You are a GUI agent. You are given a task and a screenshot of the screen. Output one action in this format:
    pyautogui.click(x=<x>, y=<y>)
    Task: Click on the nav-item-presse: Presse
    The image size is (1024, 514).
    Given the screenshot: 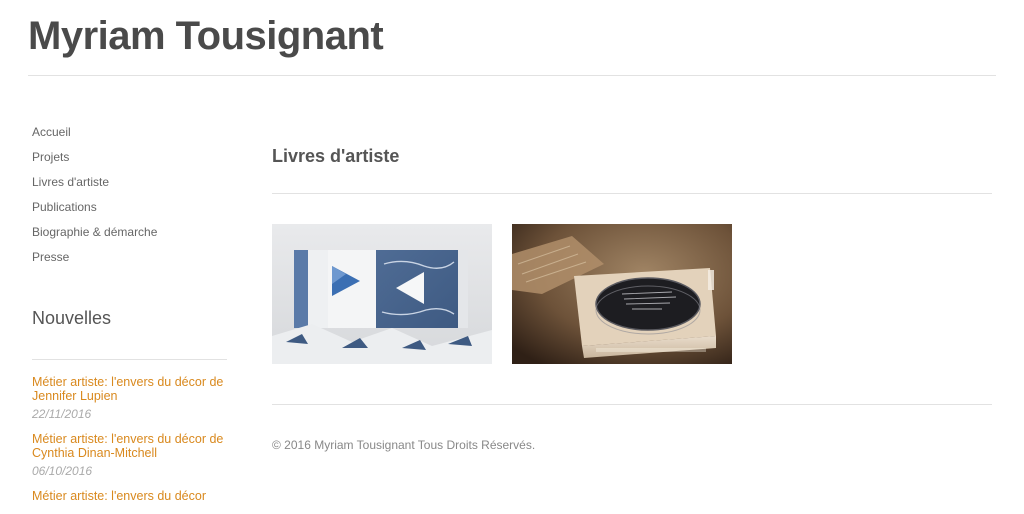 What is the action you would take?
    pyautogui.click(x=130, y=257)
    